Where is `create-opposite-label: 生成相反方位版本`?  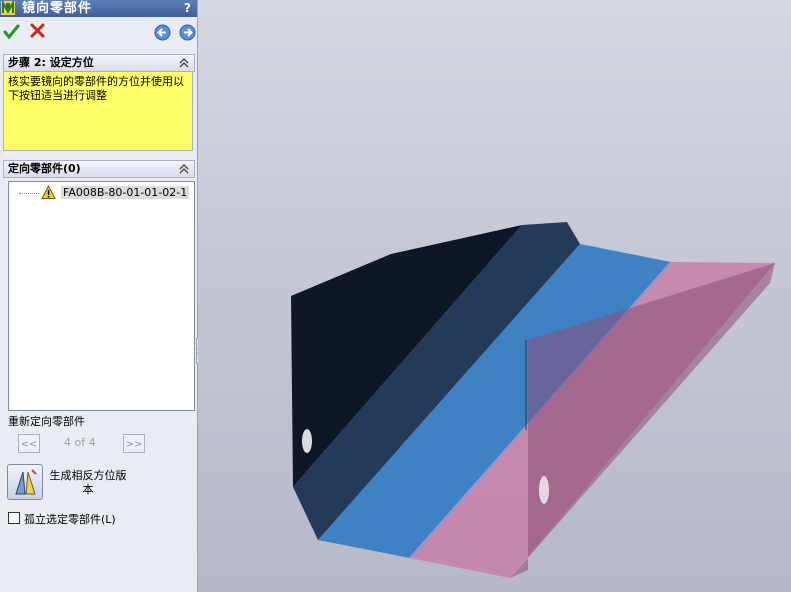 create-opposite-label: 生成相反方位版本 is located at coordinates (88, 482).